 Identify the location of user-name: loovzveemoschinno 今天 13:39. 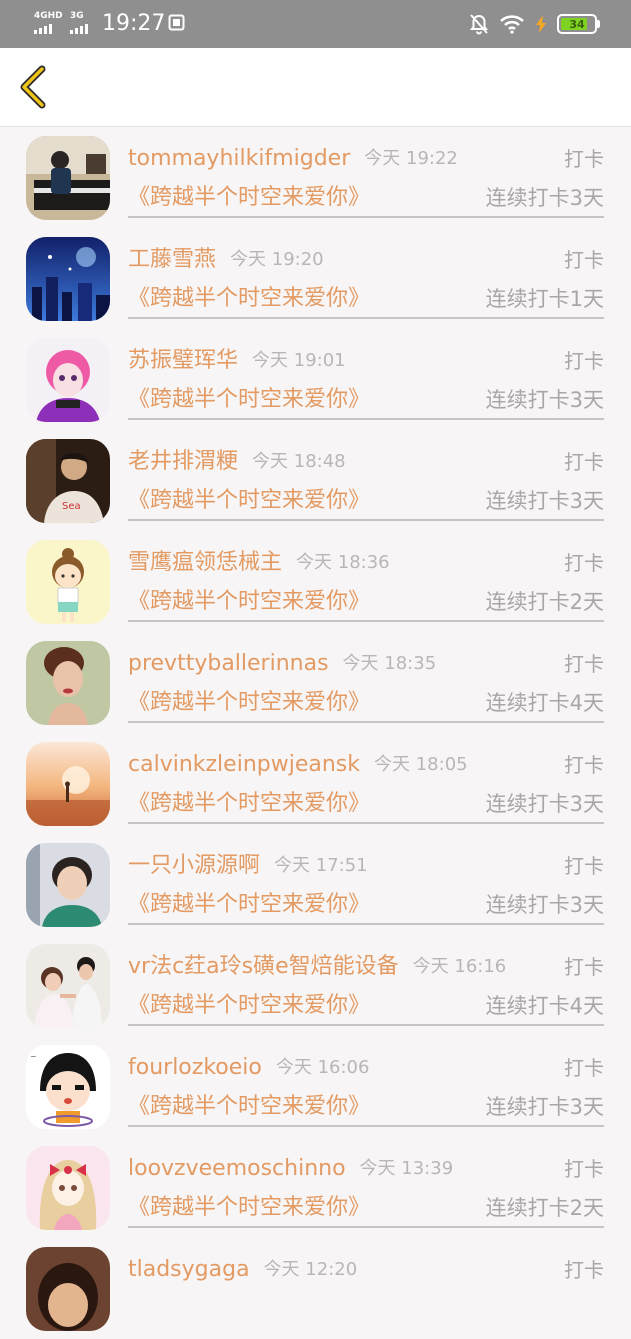
(290, 1169).